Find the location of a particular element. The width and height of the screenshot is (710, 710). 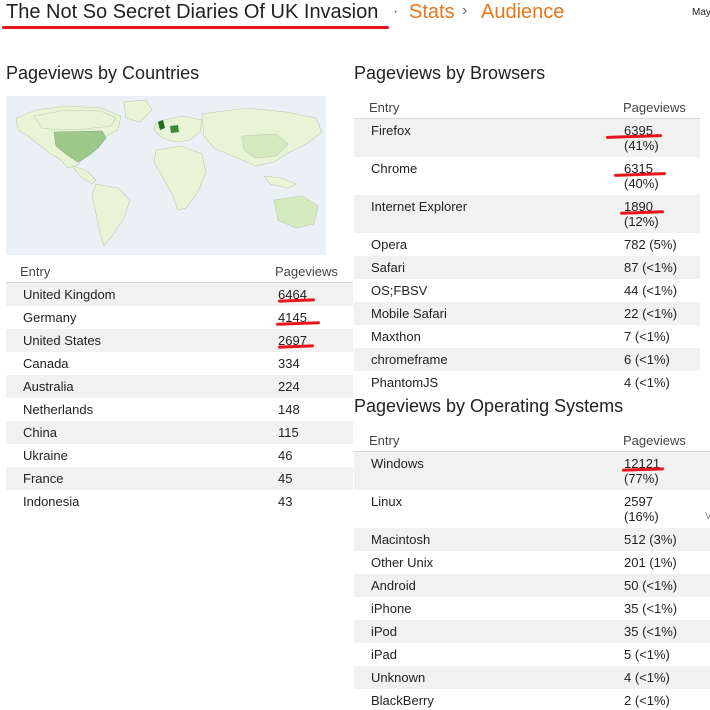

row-pageviews: 782 (5%) is located at coordinates (650, 244).